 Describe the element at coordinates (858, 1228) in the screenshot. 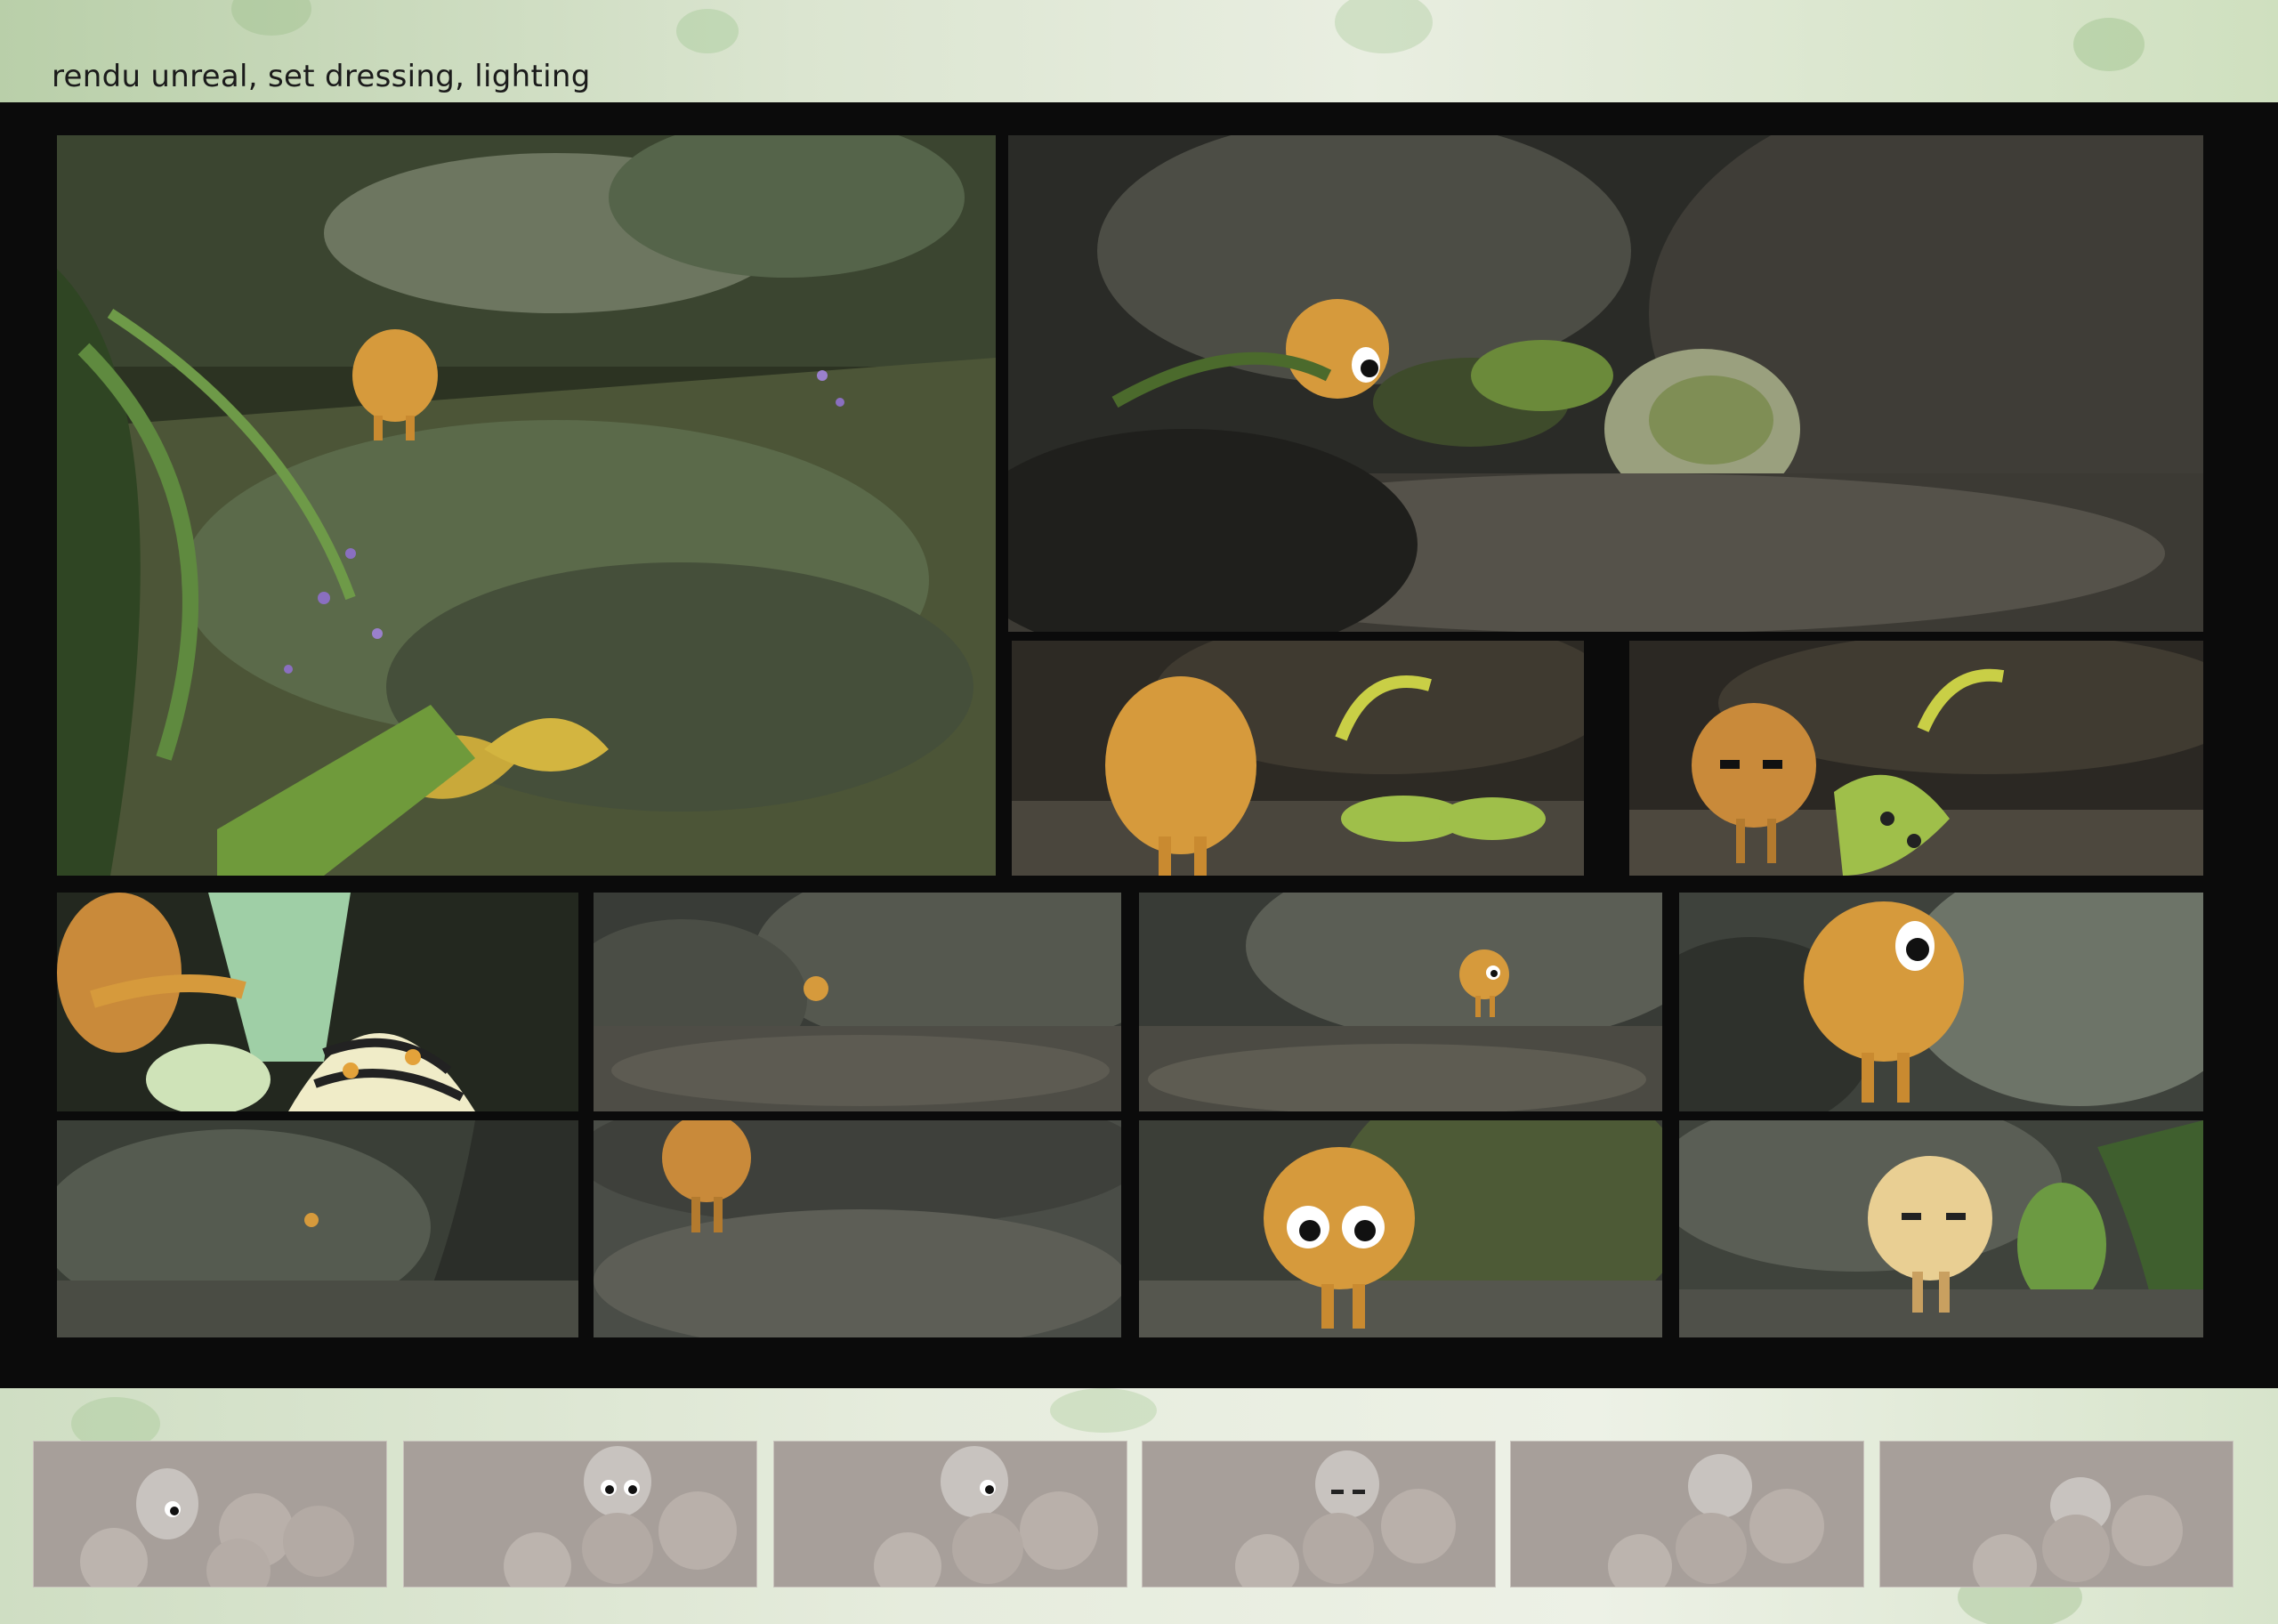

I see `render-panel-walking-away` at that location.